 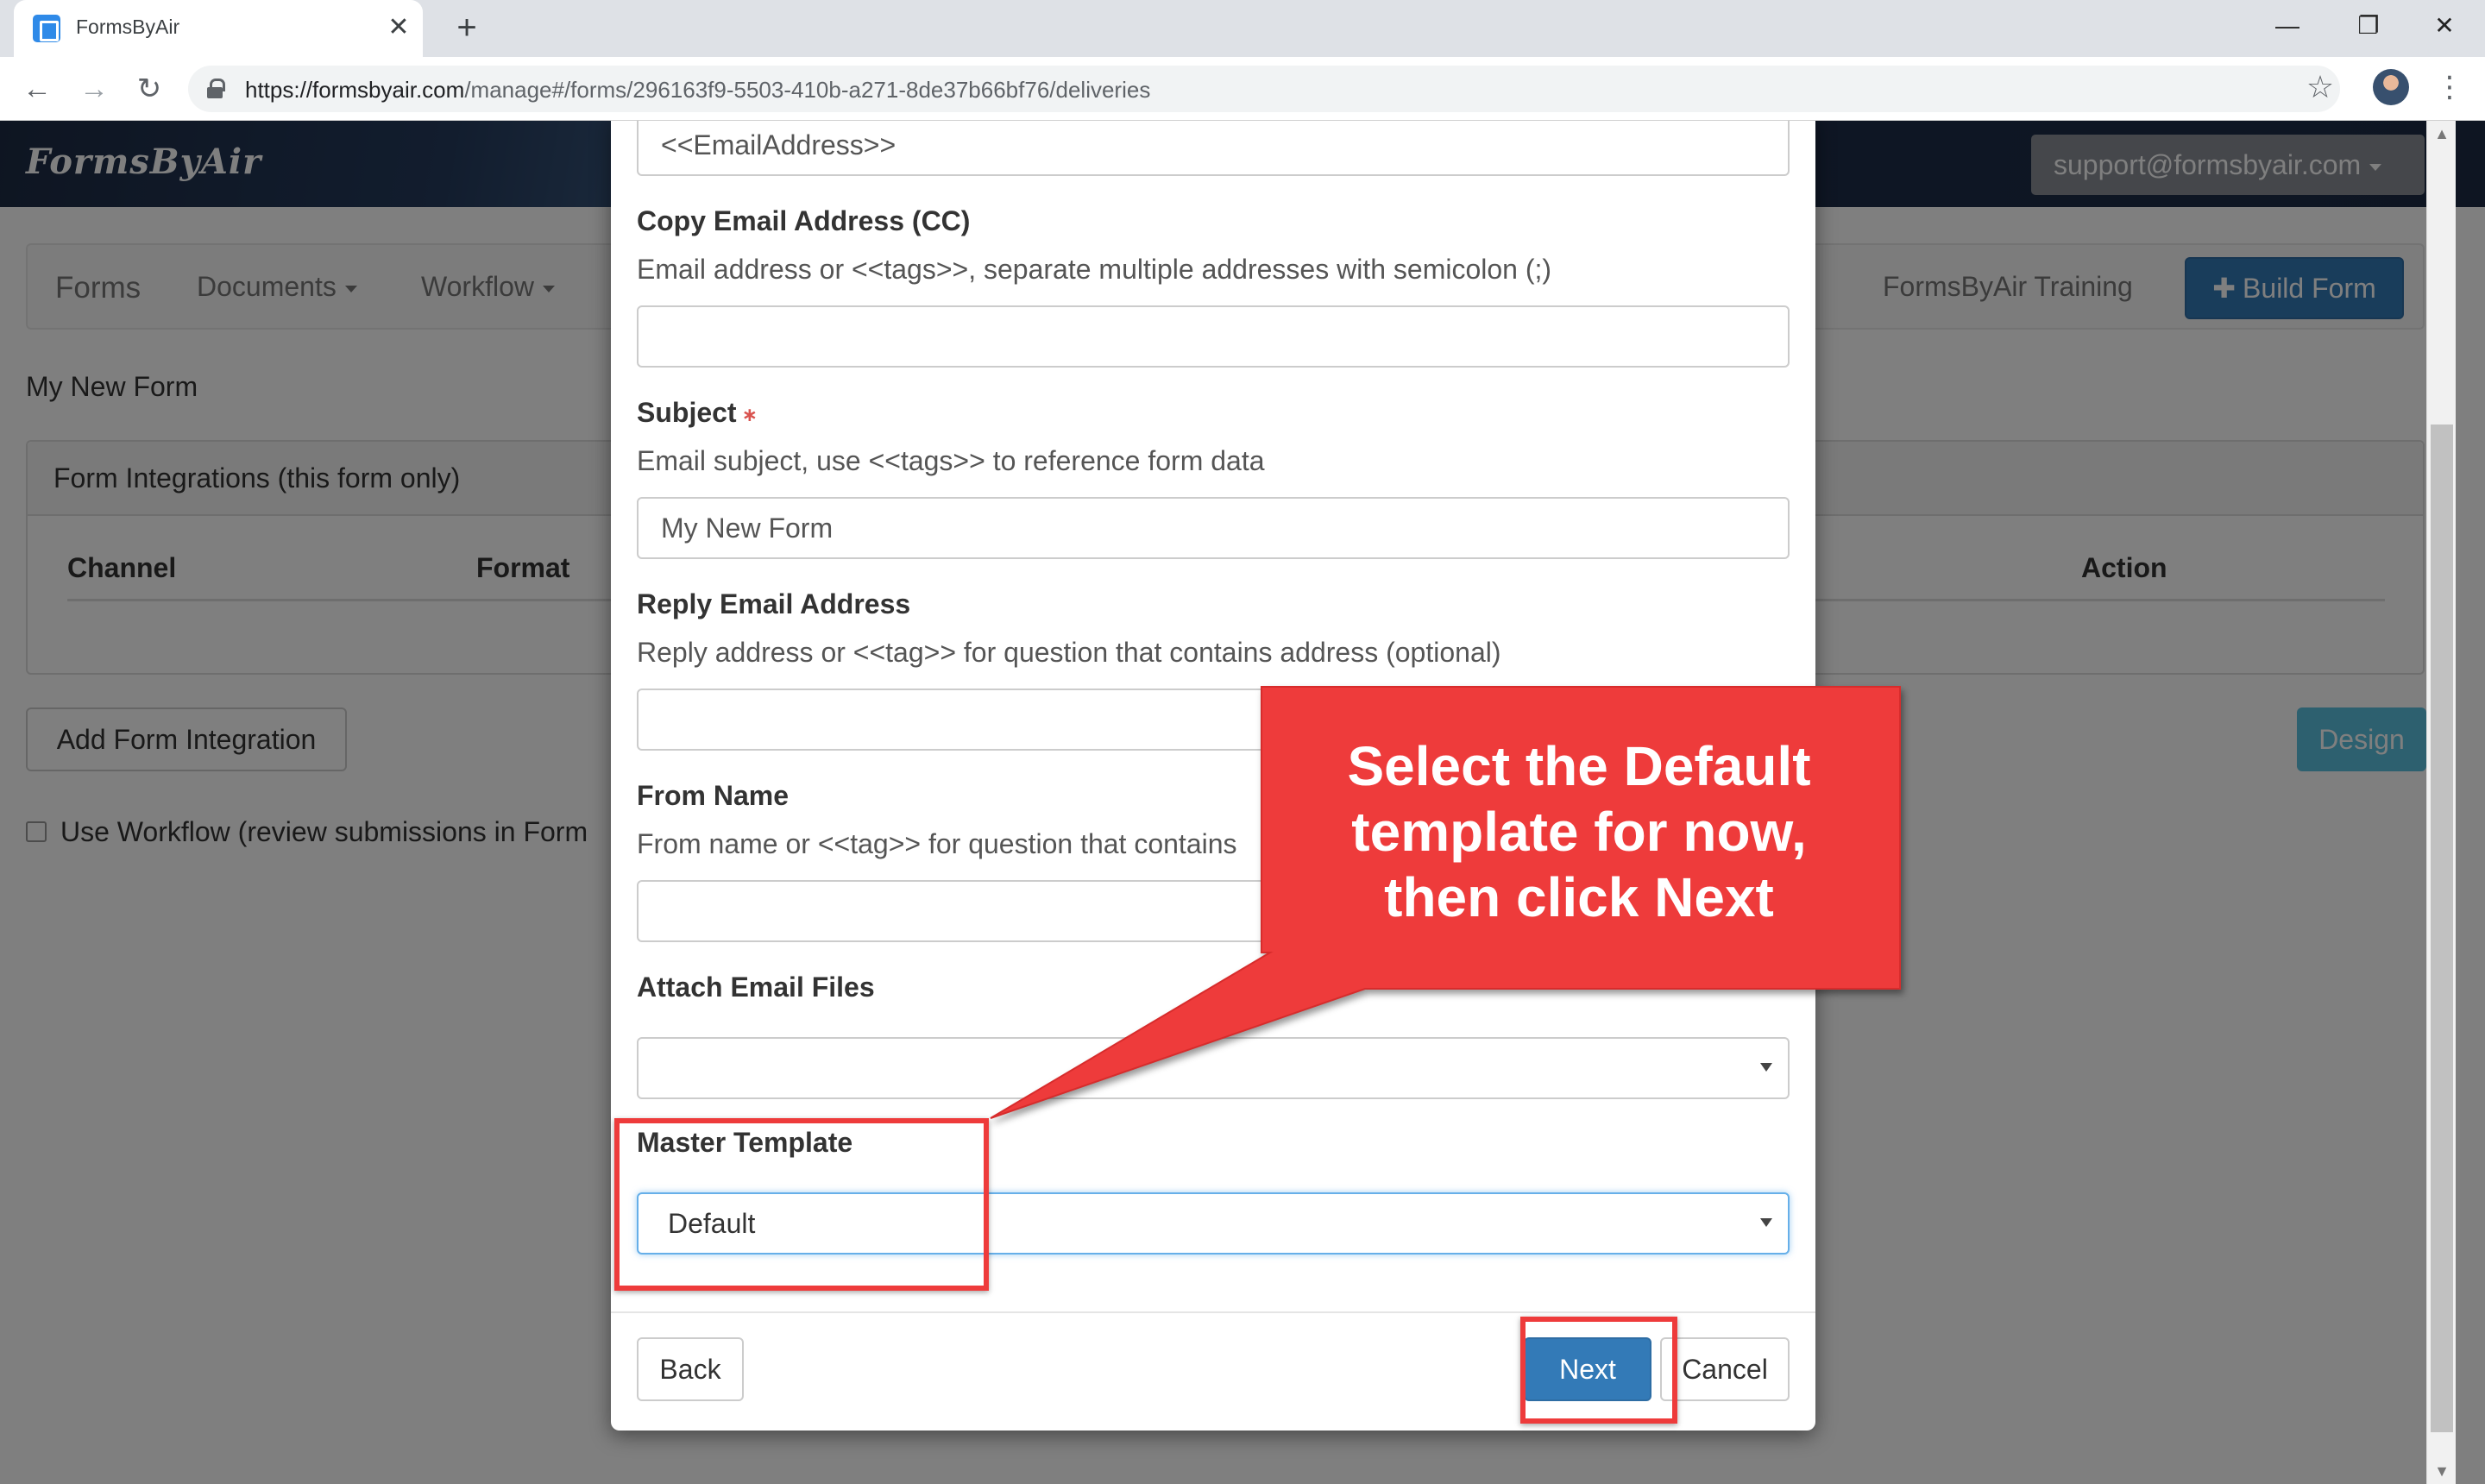 I want to click on callout-line-1: Select the Default, so click(x=1579, y=766).